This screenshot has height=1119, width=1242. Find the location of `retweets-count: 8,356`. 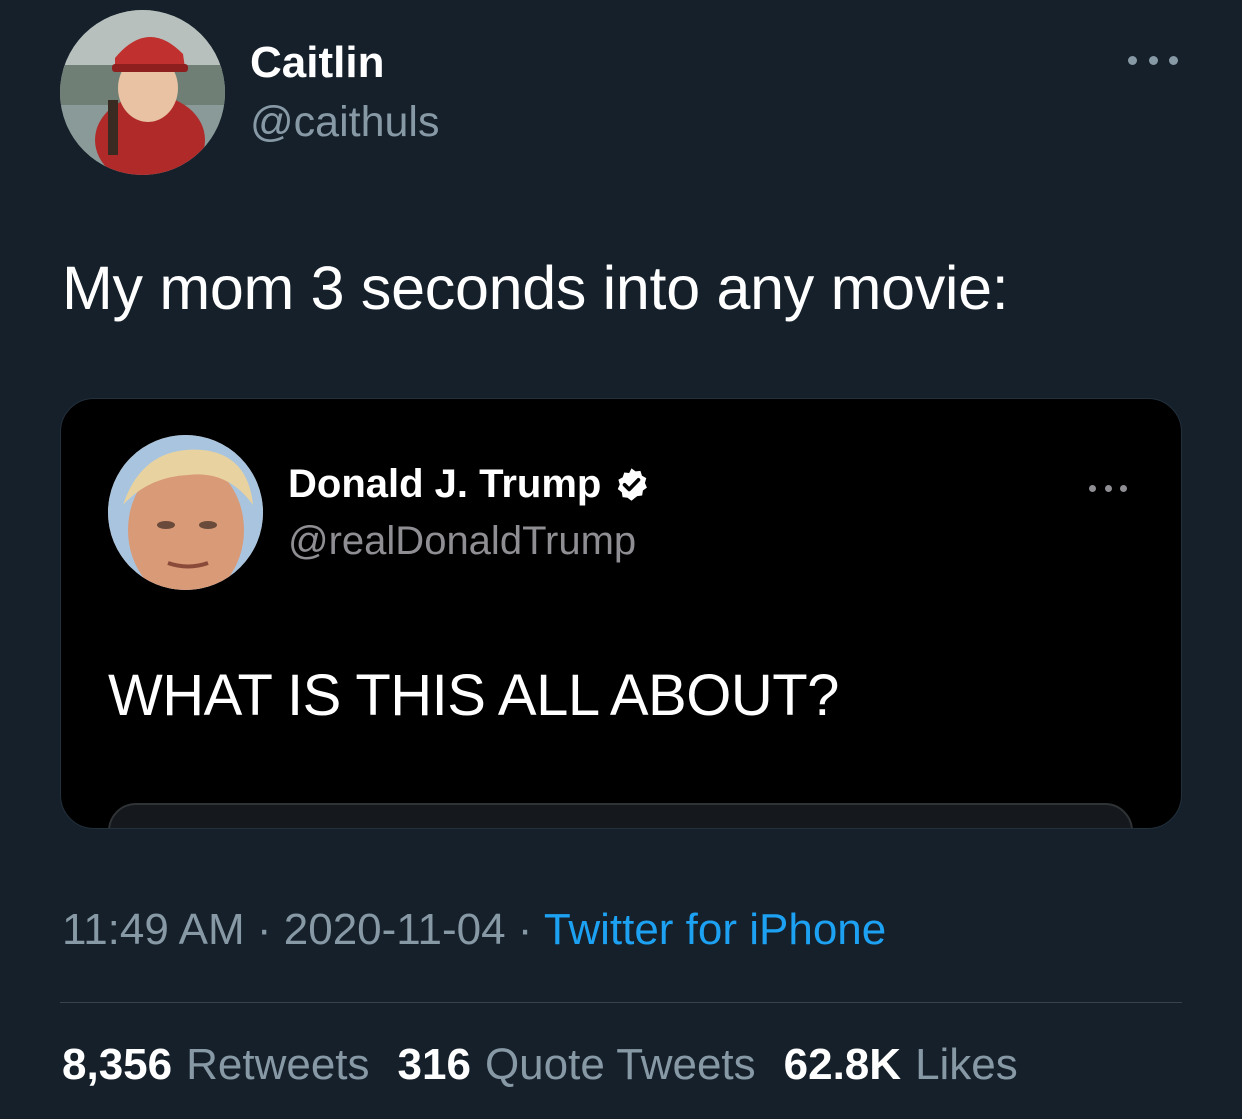

retweets-count: 8,356 is located at coordinates (117, 1064).